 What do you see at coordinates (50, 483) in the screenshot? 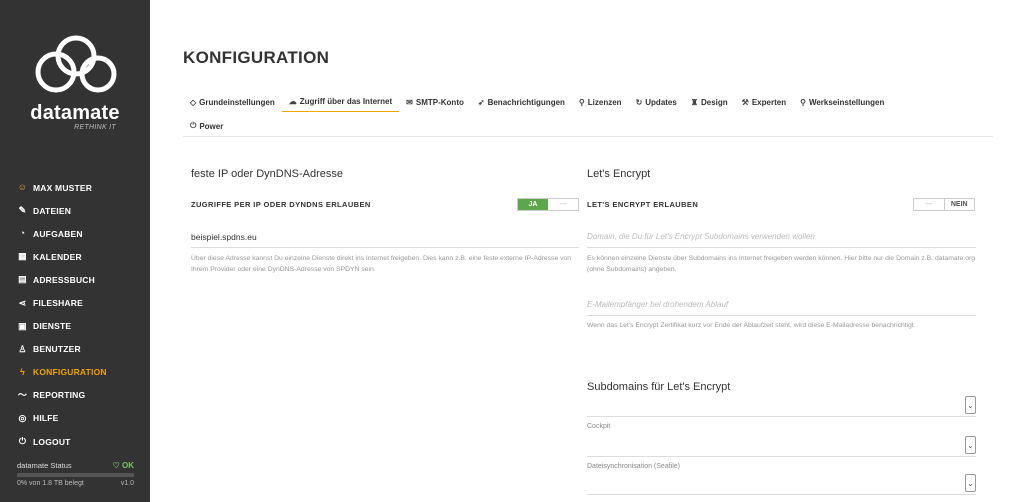
I see `storage-usage-text: 0% von 1.8 TB belegt` at bounding box center [50, 483].